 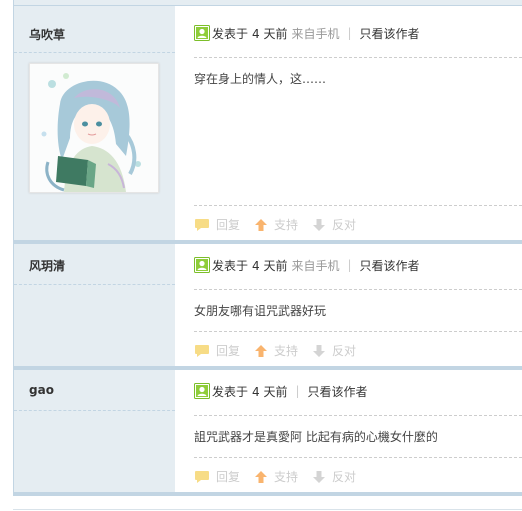 I want to click on post-meta: 发表于 4 天前 | 只看该作者, so click(x=281, y=391).